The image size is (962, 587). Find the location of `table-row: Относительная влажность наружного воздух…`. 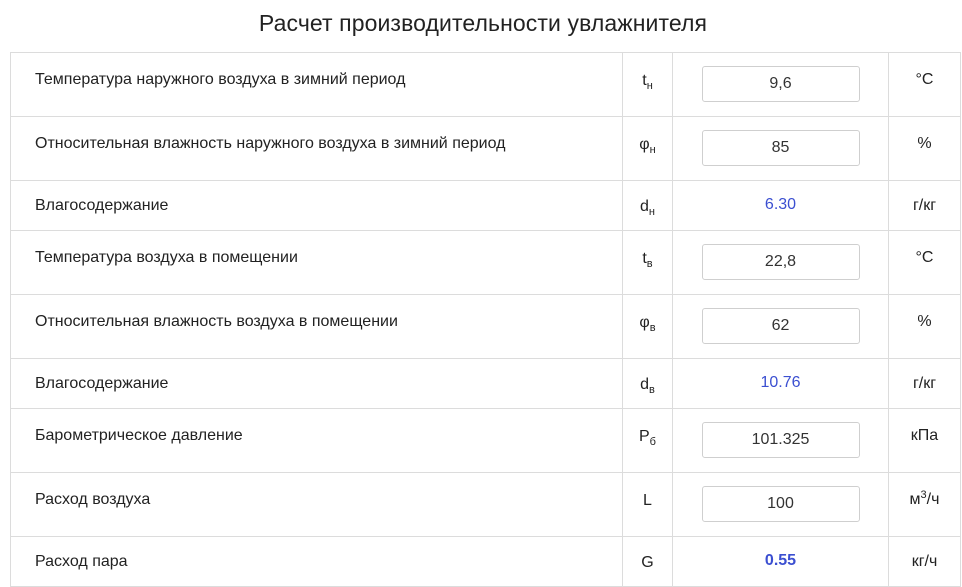

table-row: Относительная влажность наружного воздух… is located at coordinates (485, 148).